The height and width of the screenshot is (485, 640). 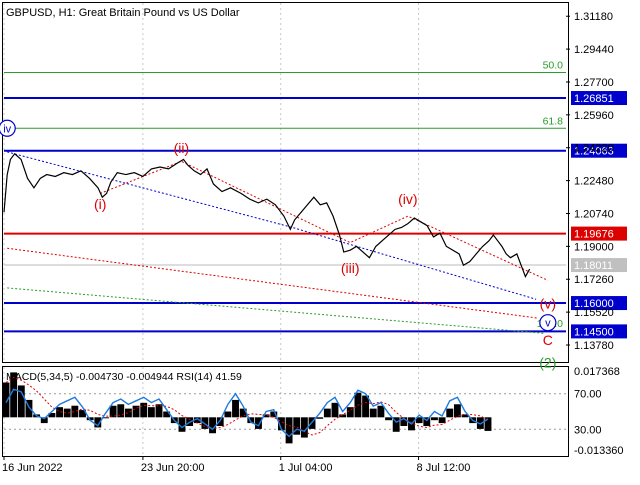 I want to click on wave-label: (v), so click(x=548, y=303).